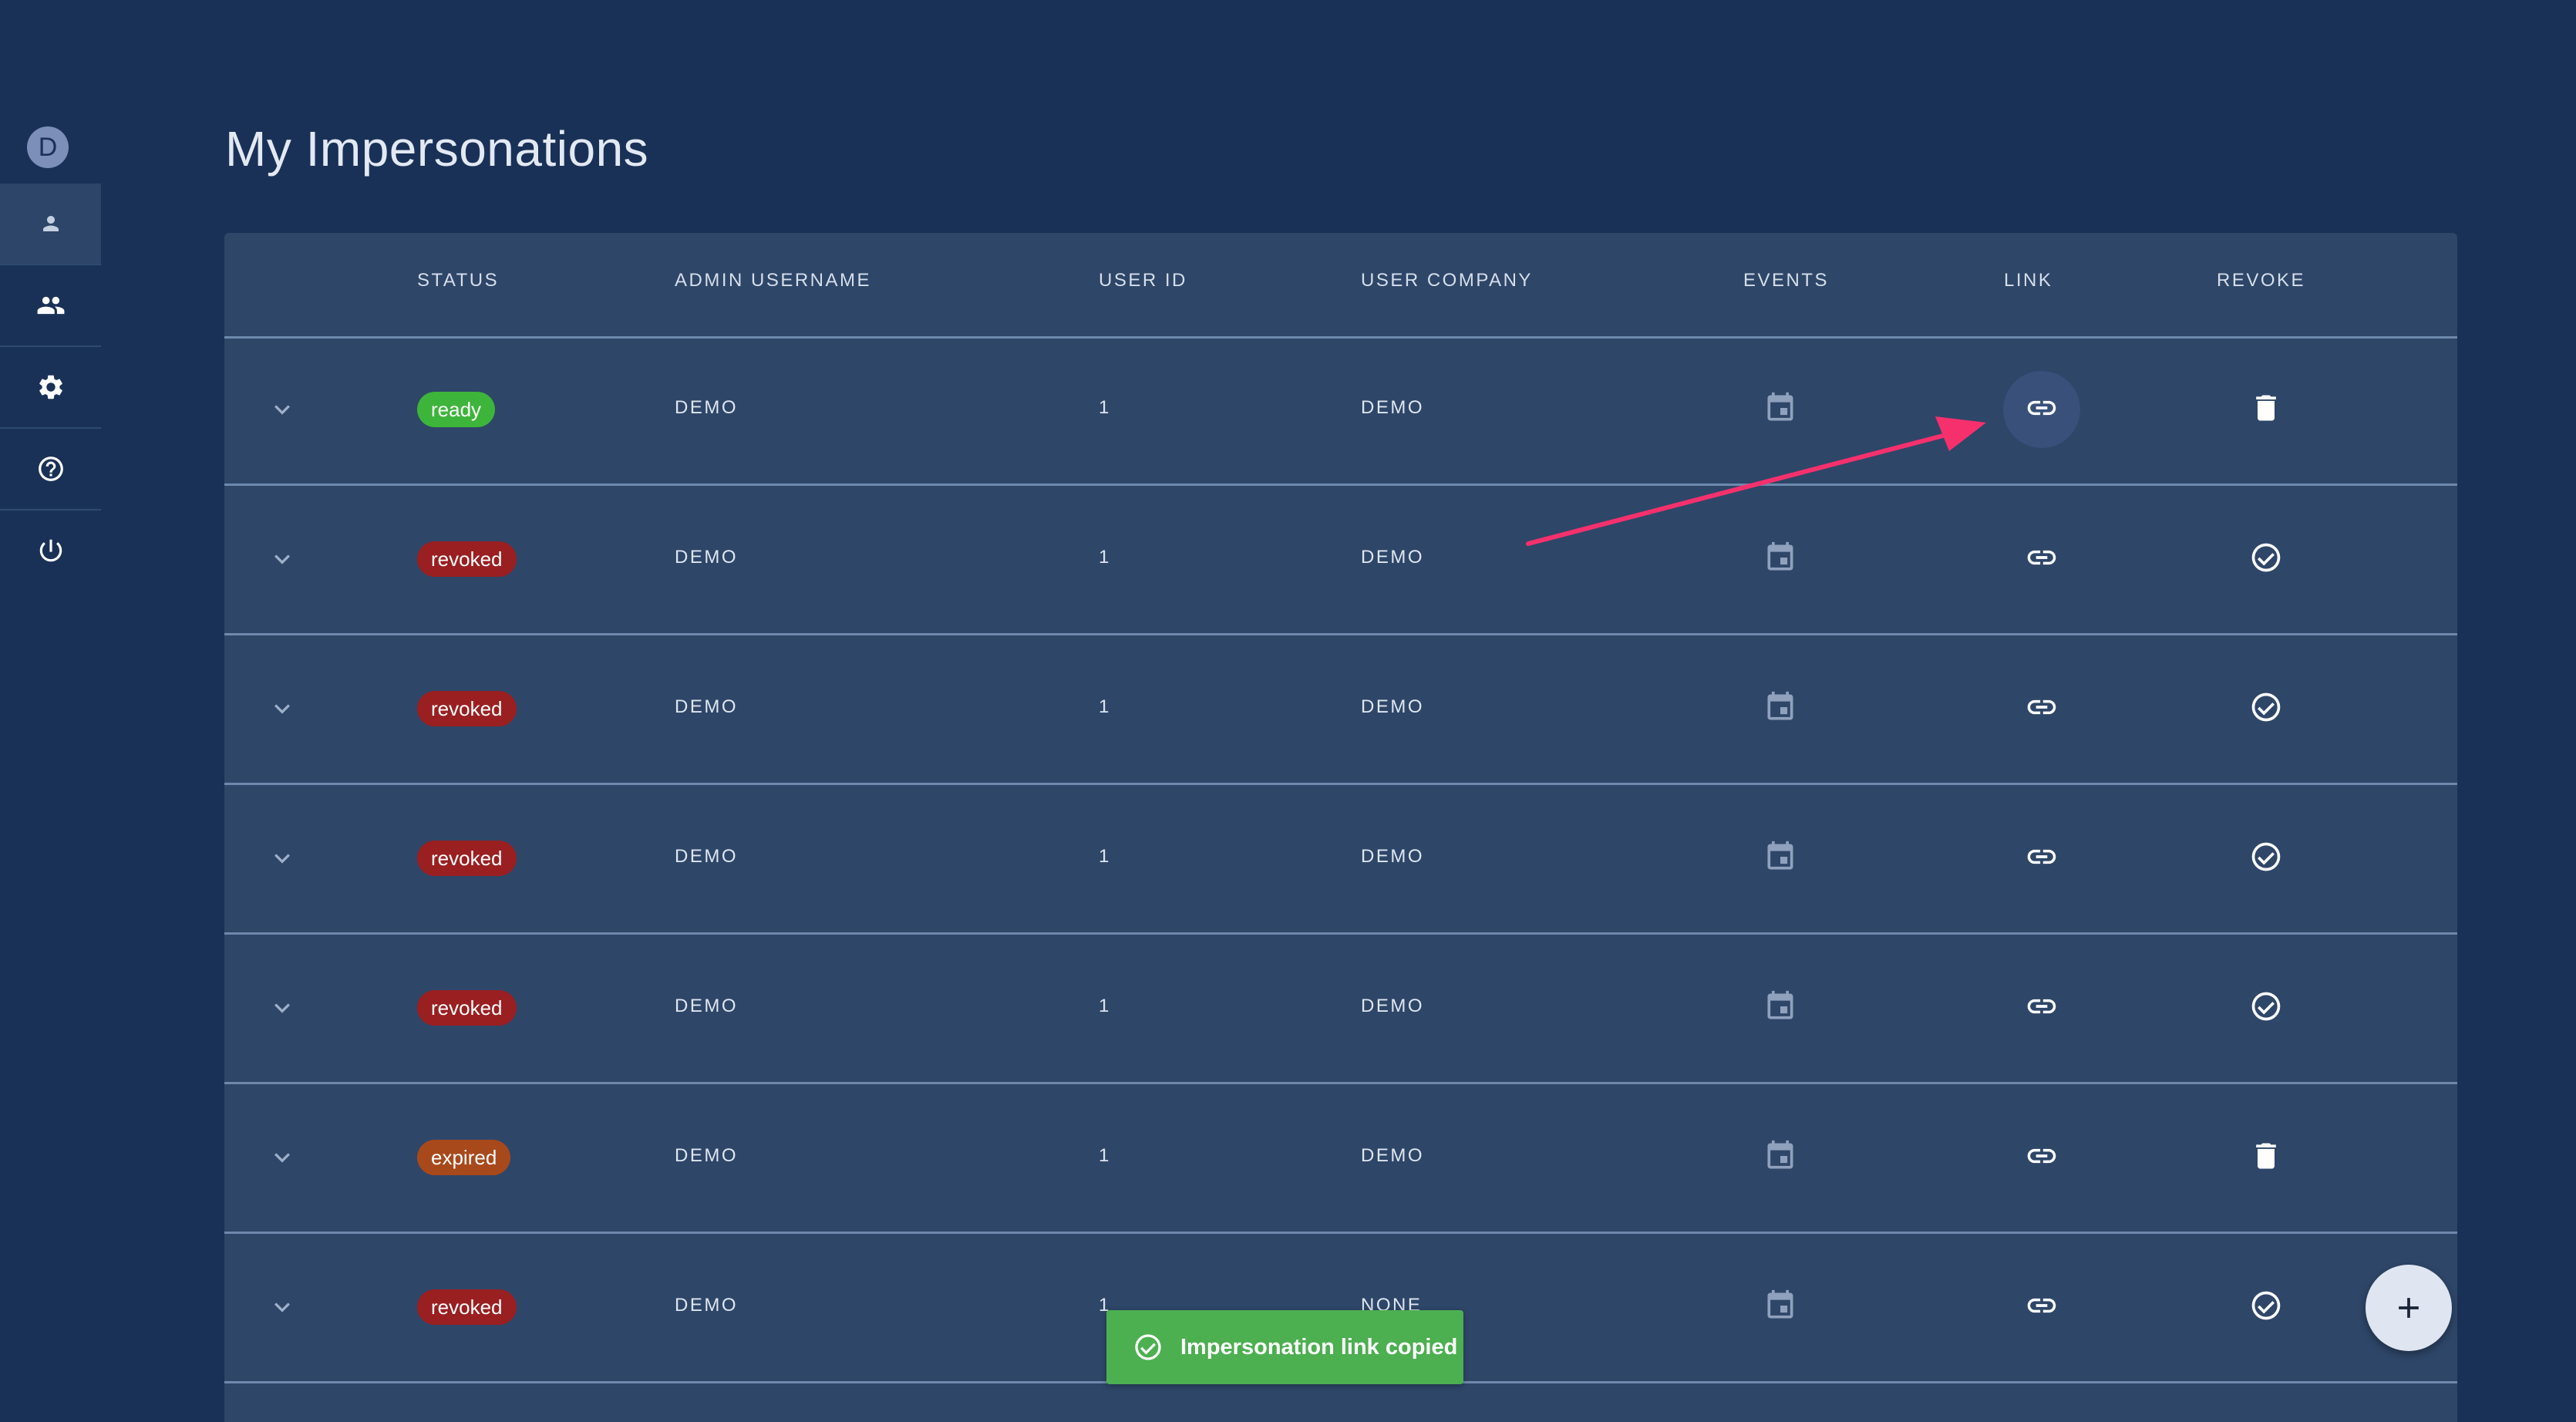 This screenshot has height=1422, width=2576. Describe the element at coordinates (2261, 280) in the screenshot. I see `column-header-revoke: REVOKE` at that location.